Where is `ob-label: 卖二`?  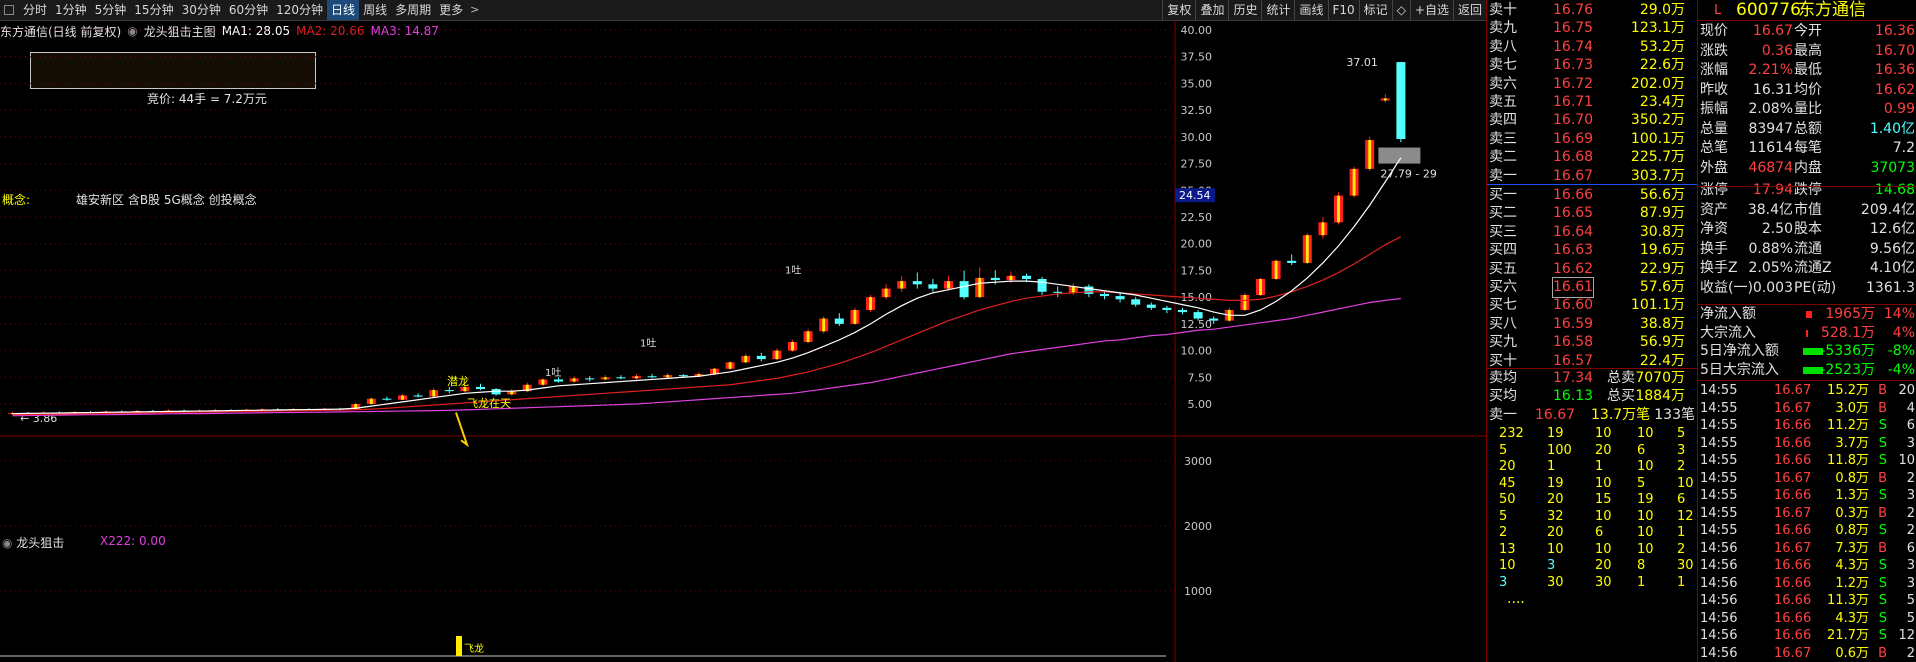
ob-label: 卖二 is located at coordinates (1503, 157).